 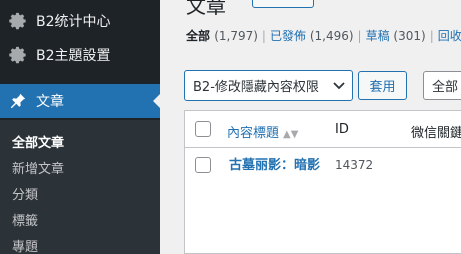 What do you see at coordinates (256, 87) in the screenshot?
I see `bulk-actions-value: B2-修改隱藏內容权限` at bounding box center [256, 87].